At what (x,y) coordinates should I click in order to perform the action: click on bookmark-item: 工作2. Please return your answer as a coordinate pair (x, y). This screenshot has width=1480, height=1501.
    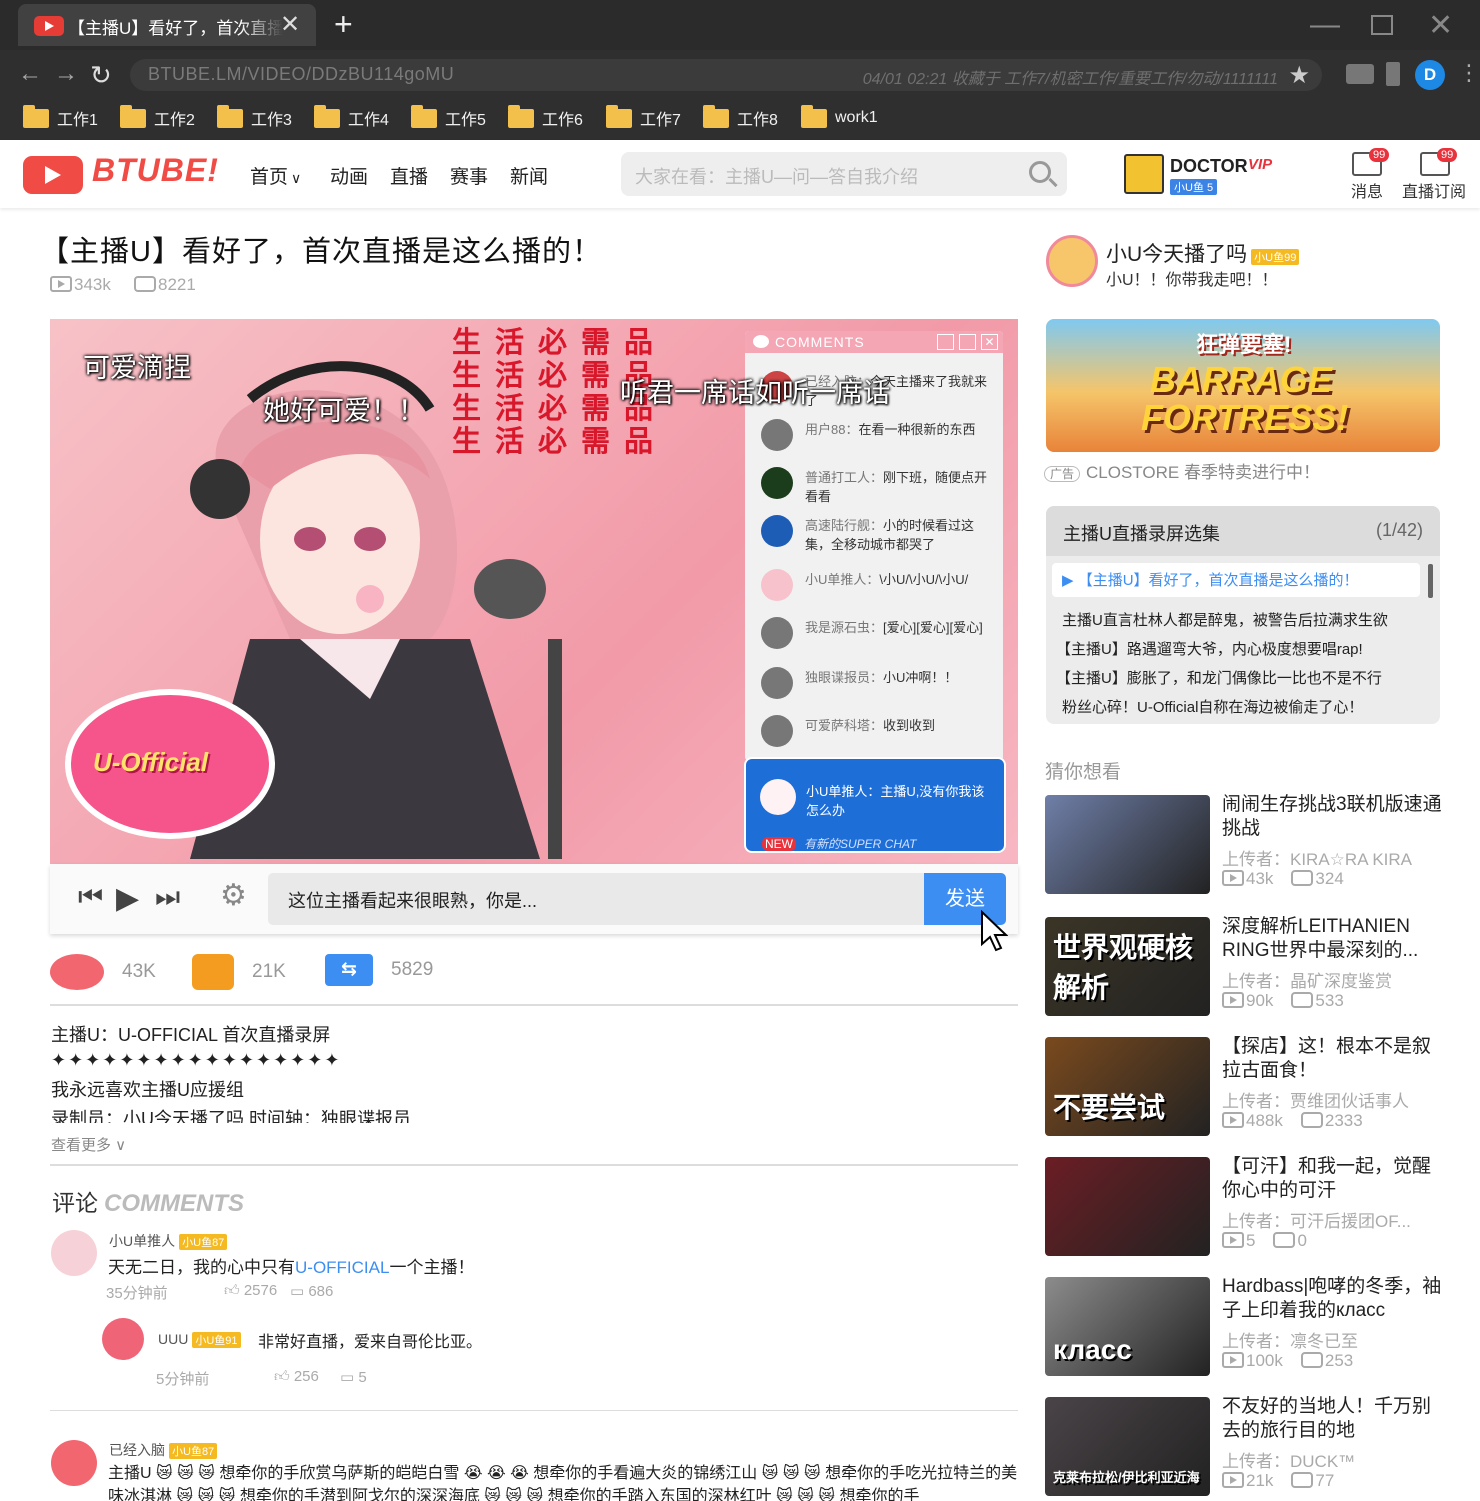
    Looking at the image, I should click on (157, 117).